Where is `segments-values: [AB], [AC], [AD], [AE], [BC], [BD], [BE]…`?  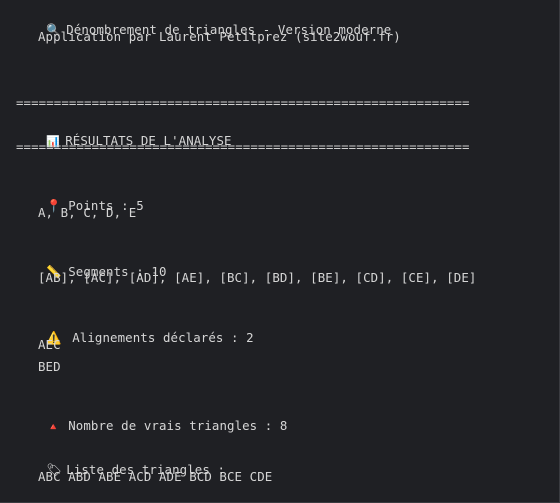
segments-values: [AB], [AC], [AD], [AE], [BC], [BD], [BE]… is located at coordinates (257, 277).